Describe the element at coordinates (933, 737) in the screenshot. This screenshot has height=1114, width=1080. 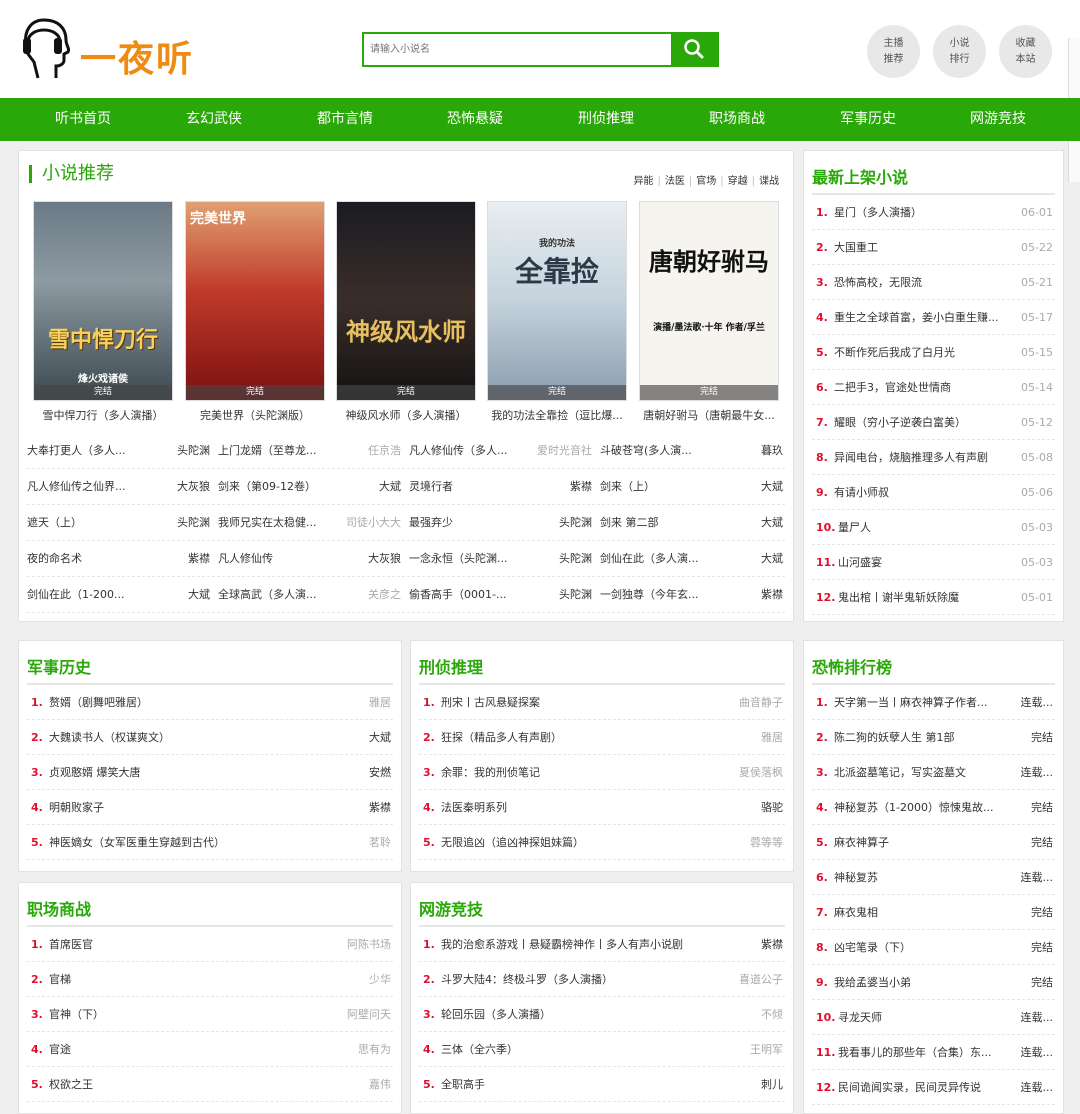
I see `list-item: 2. 陈二狗的妖孽人生 第1部 完结` at that location.